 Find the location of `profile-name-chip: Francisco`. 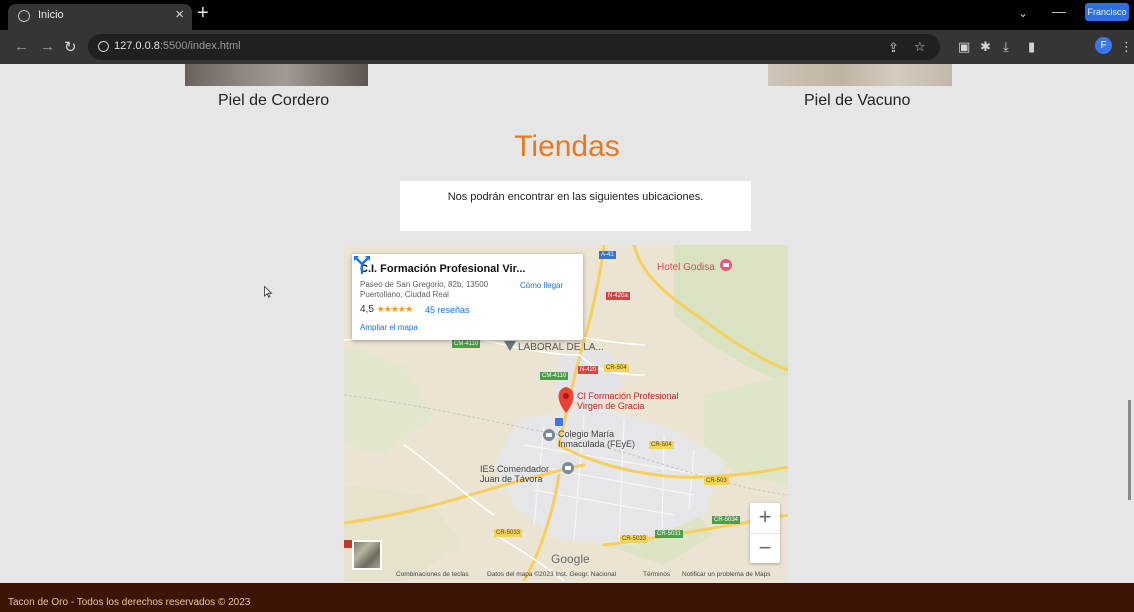

profile-name-chip: Francisco is located at coordinates (1107, 12).